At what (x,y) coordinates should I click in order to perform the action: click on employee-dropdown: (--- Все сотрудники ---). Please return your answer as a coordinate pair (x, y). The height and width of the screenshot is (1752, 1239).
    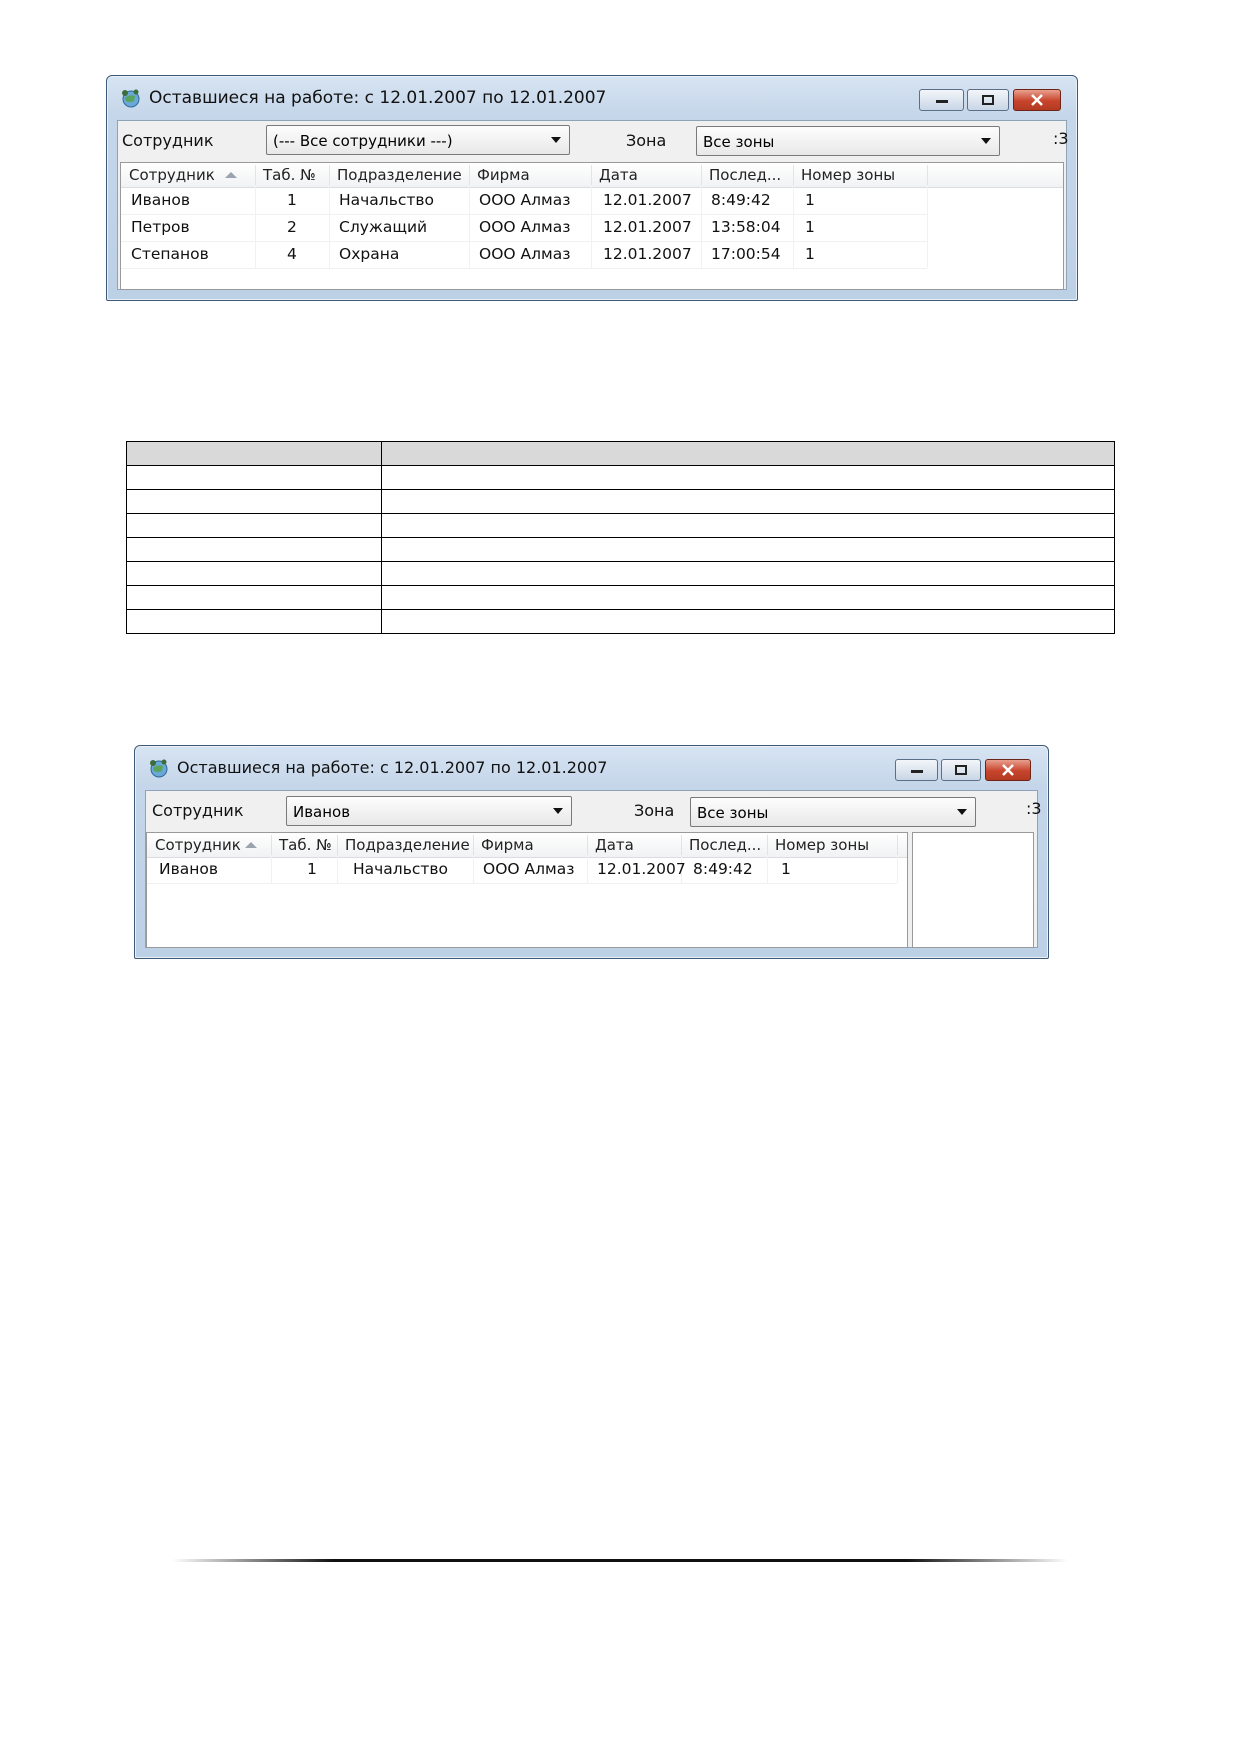
    Looking at the image, I should click on (418, 140).